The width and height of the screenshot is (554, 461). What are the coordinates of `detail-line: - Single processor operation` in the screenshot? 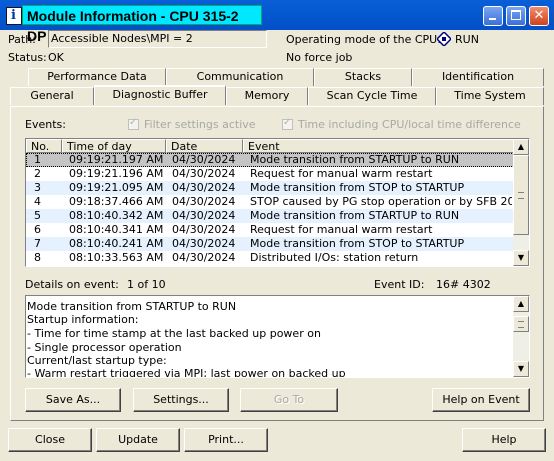 It's located at (104, 347).